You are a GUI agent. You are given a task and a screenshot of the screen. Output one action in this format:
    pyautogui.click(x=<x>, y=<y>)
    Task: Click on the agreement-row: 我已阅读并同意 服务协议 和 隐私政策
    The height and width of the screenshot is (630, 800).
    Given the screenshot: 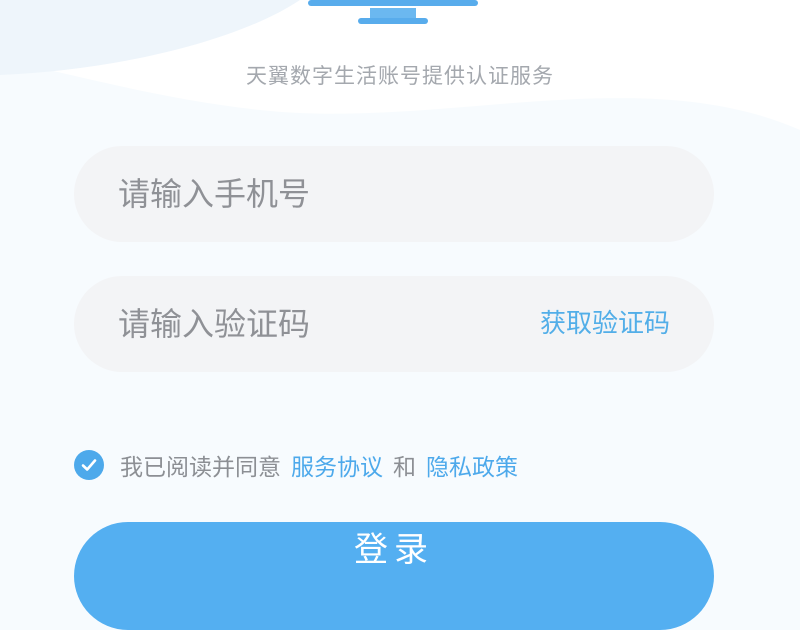 What is the action you would take?
    pyautogui.click(x=301, y=465)
    